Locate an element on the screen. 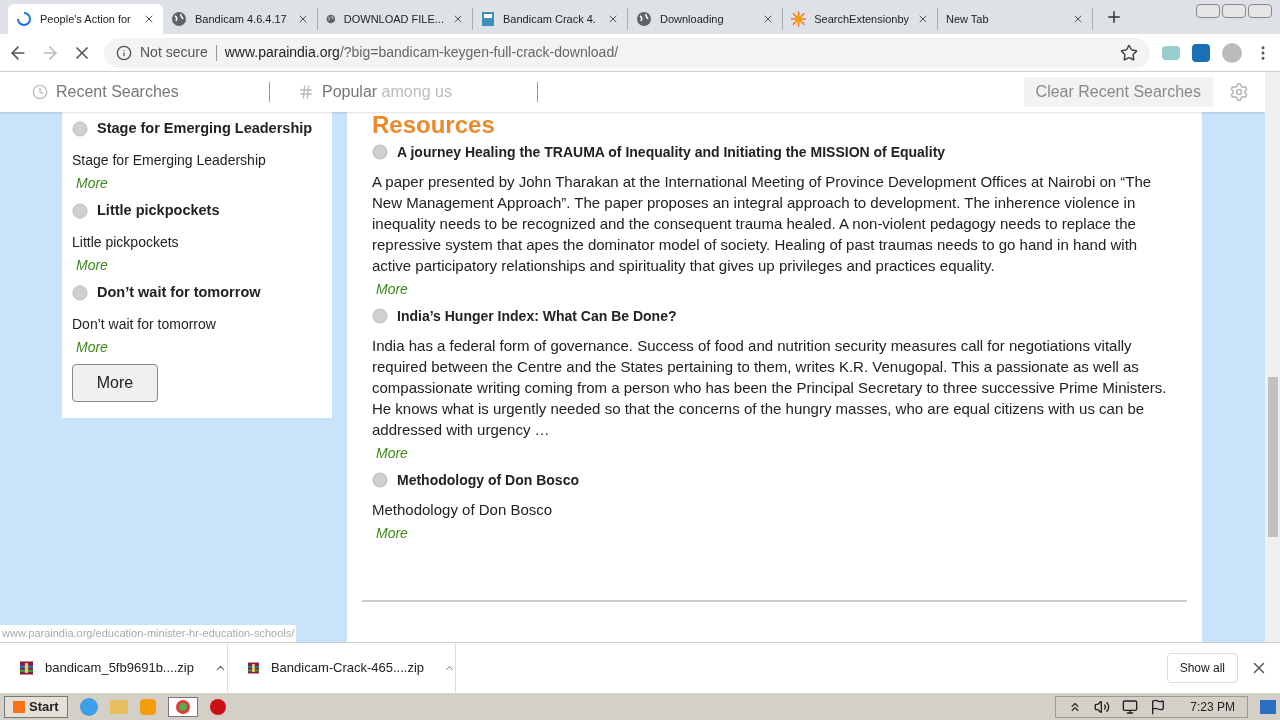 The image size is (1280, 720). item-description: Little pickpockets is located at coordinates (126, 242).